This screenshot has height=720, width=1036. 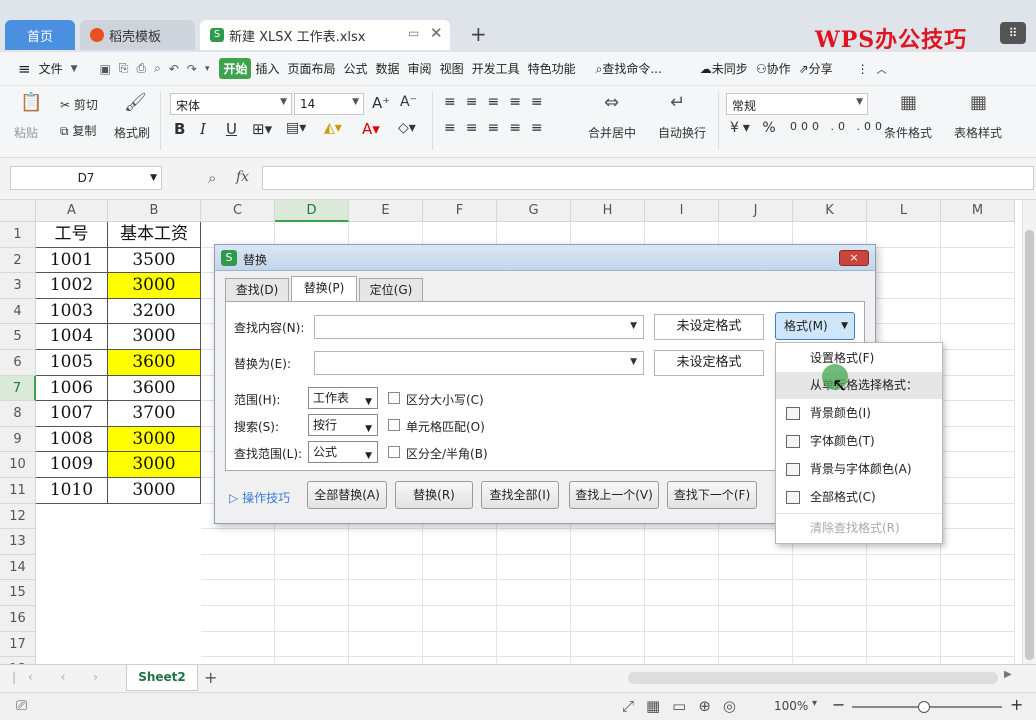 What do you see at coordinates (773, 68) in the screenshot?
I see `collab-button: ⚇协作` at bounding box center [773, 68].